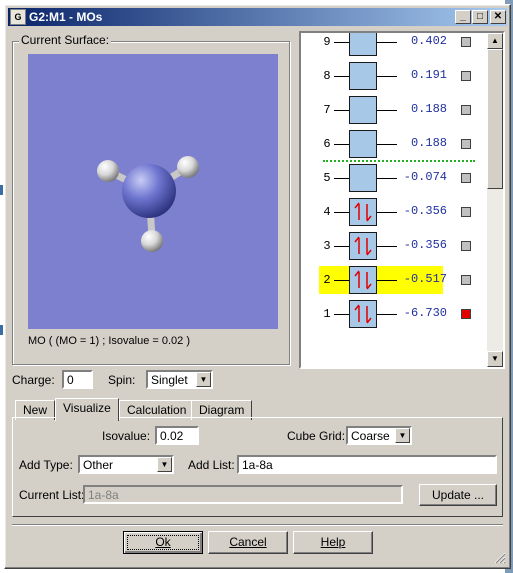 The image size is (513, 573). What do you see at coordinates (77, 379) in the screenshot?
I see `charge-input: 0` at bounding box center [77, 379].